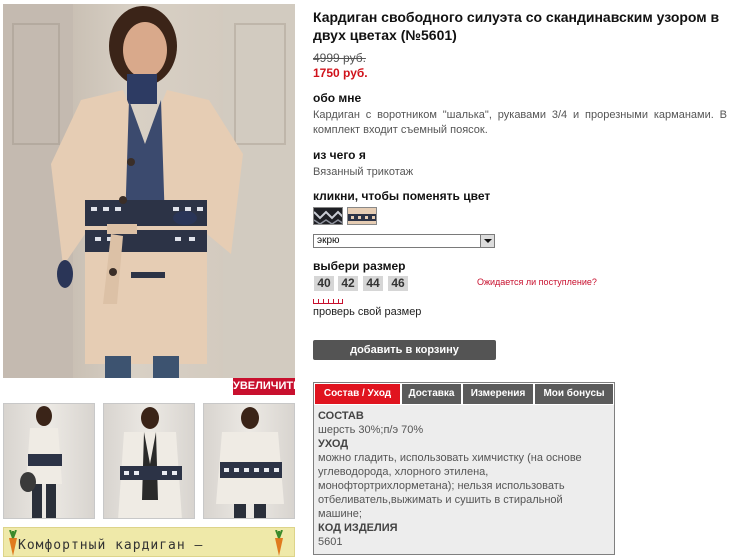  What do you see at coordinates (340, 73) in the screenshot?
I see `sale-price: 1750 руб.` at bounding box center [340, 73].